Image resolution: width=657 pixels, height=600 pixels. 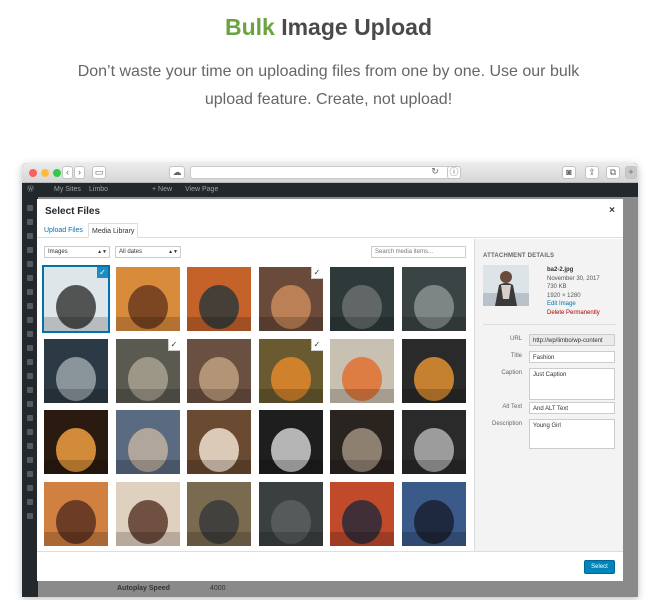 What do you see at coordinates (131, 252) in the screenshot?
I see `media-date-value: All dates` at bounding box center [131, 252].